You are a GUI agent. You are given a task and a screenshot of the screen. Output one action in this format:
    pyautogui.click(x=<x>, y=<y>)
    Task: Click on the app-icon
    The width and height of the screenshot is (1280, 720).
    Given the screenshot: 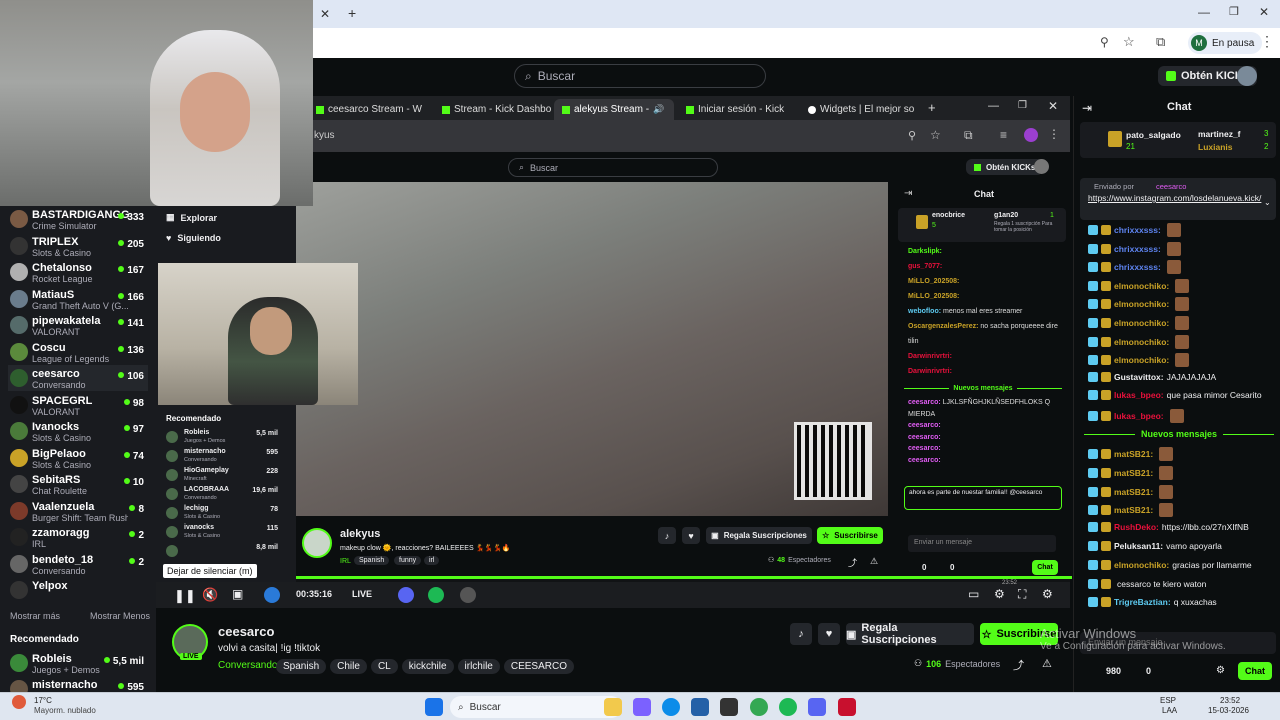 What is the action you would take?
    pyautogui.click(x=729, y=707)
    